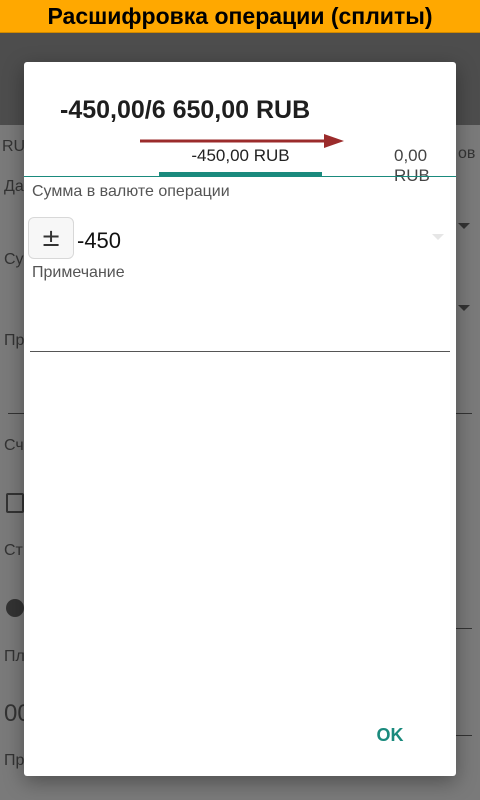 This screenshot has height=800, width=480. Describe the element at coordinates (51, 238) in the screenshot. I see `sign-toggle-button: ±` at that location.